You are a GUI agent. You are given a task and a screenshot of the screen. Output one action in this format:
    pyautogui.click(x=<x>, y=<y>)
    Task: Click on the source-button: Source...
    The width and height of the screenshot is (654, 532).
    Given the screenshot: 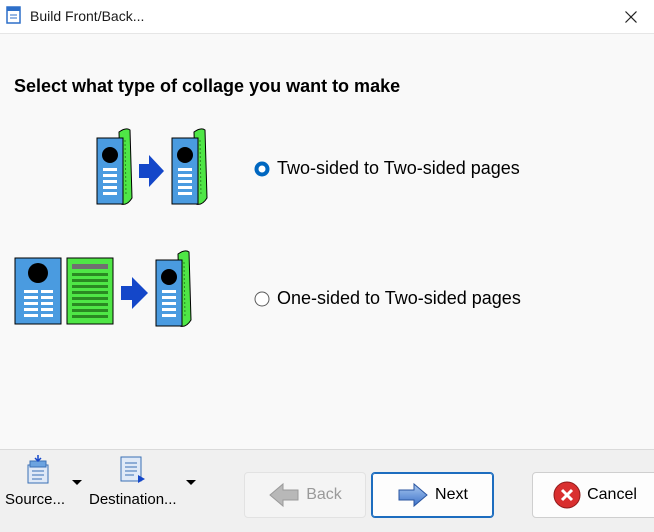 What is the action you would take?
    pyautogui.click(x=43, y=482)
    